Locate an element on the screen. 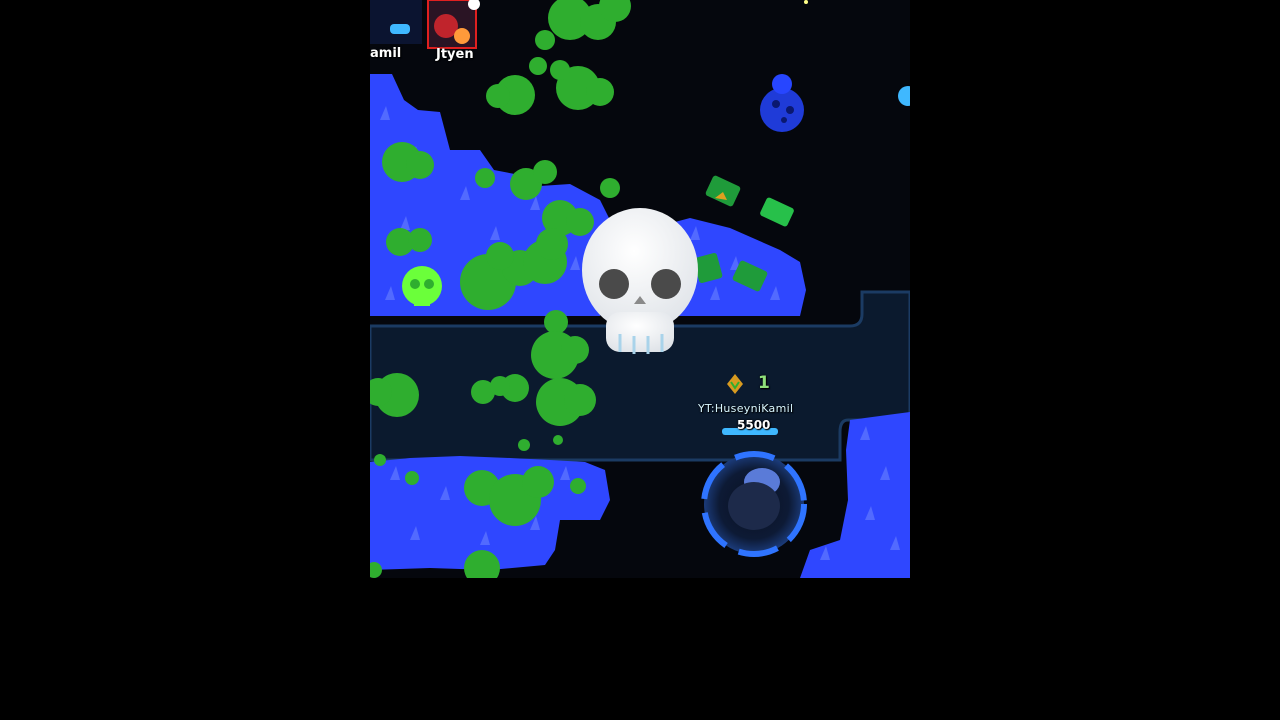 Image resolution: width=1280 pixels, height=720 pixels. top-hud is located at coordinates (425, 24).